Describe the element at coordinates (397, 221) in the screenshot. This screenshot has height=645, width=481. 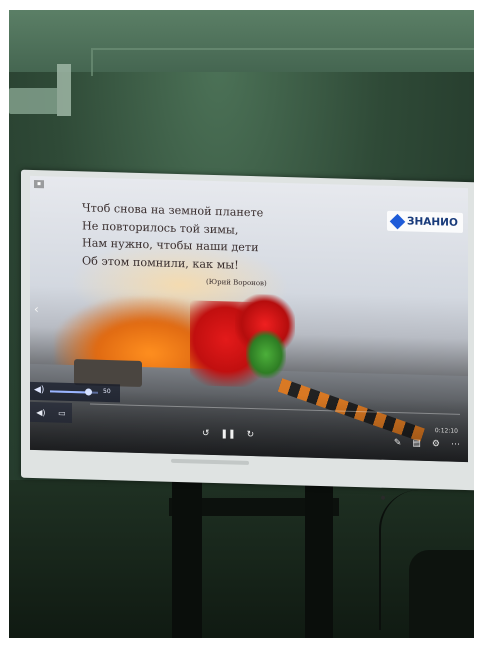
I see `logo-diamond-icon` at that location.